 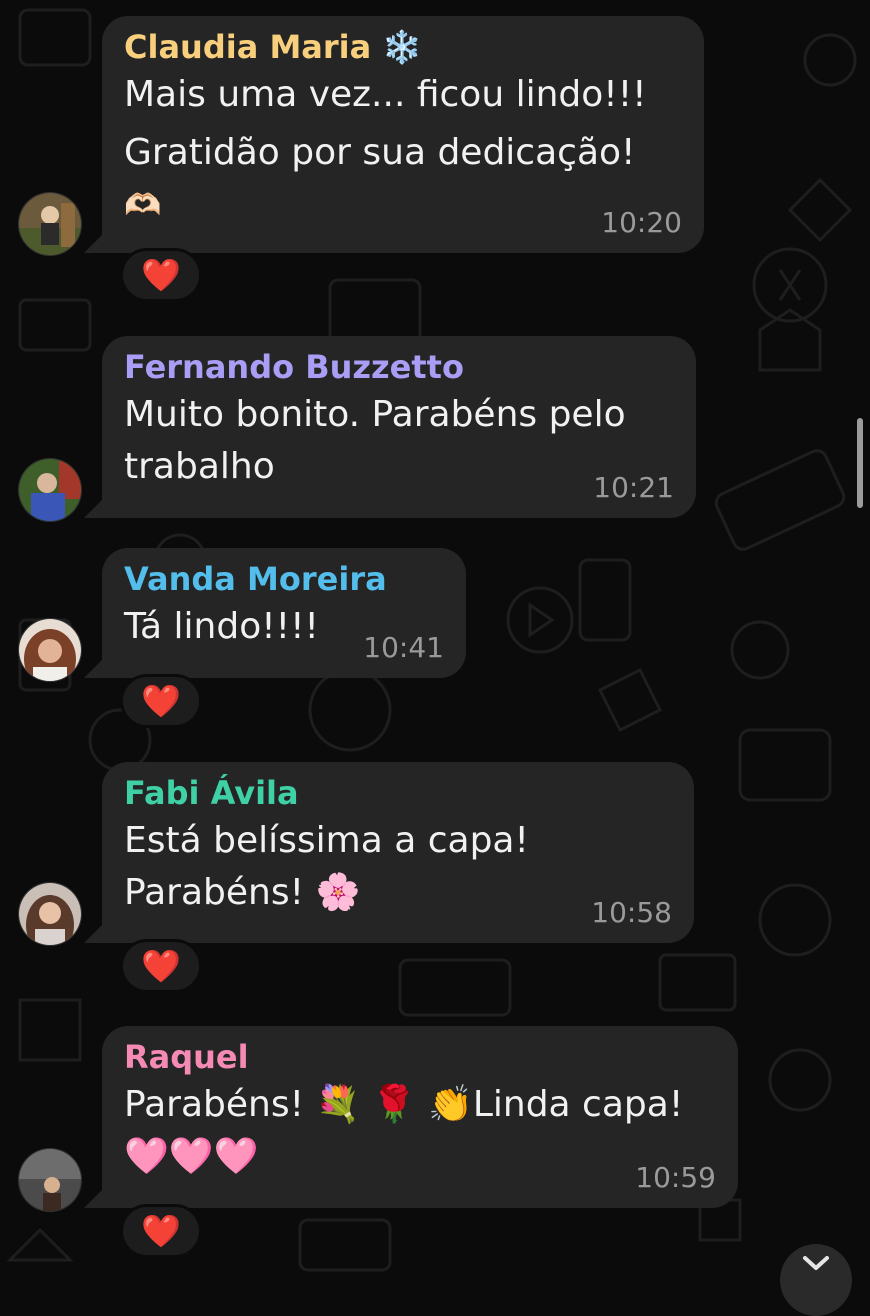 What do you see at coordinates (816, 1280) in the screenshot?
I see `scroll-down-button` at bounding box center [816, 1280].